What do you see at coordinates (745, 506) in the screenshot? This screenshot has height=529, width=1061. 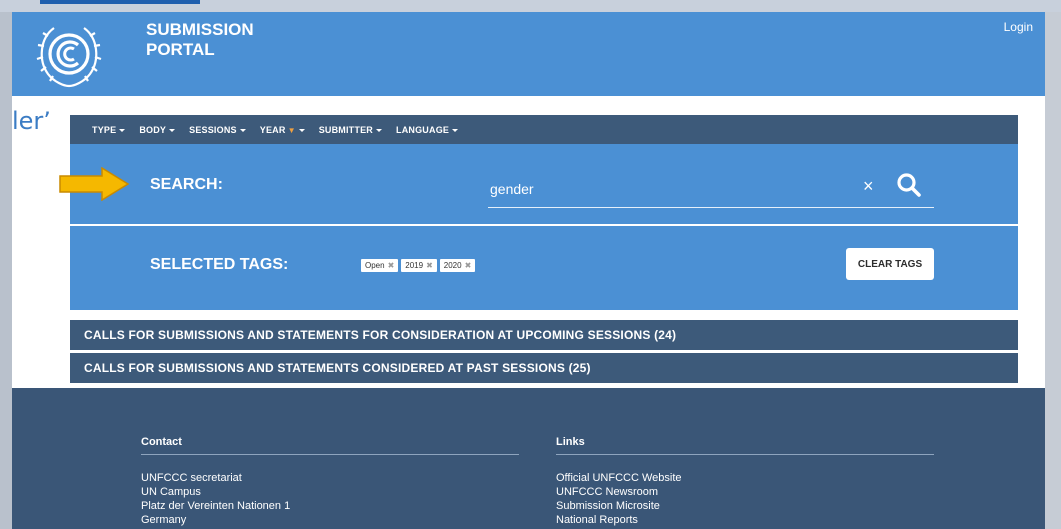 I see `footer-link: Submission Microsite` at bounding box center [745, 506].